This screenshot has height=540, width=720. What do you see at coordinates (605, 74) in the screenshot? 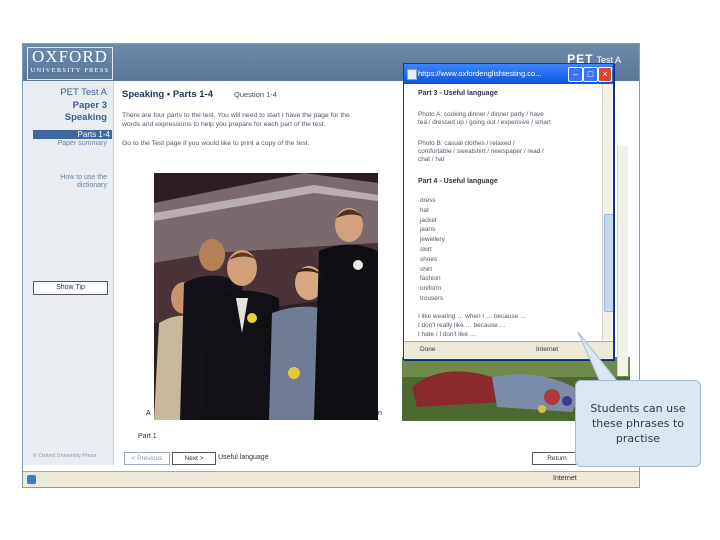
I see `close-icon: ×` at bounding box center [605, 74].